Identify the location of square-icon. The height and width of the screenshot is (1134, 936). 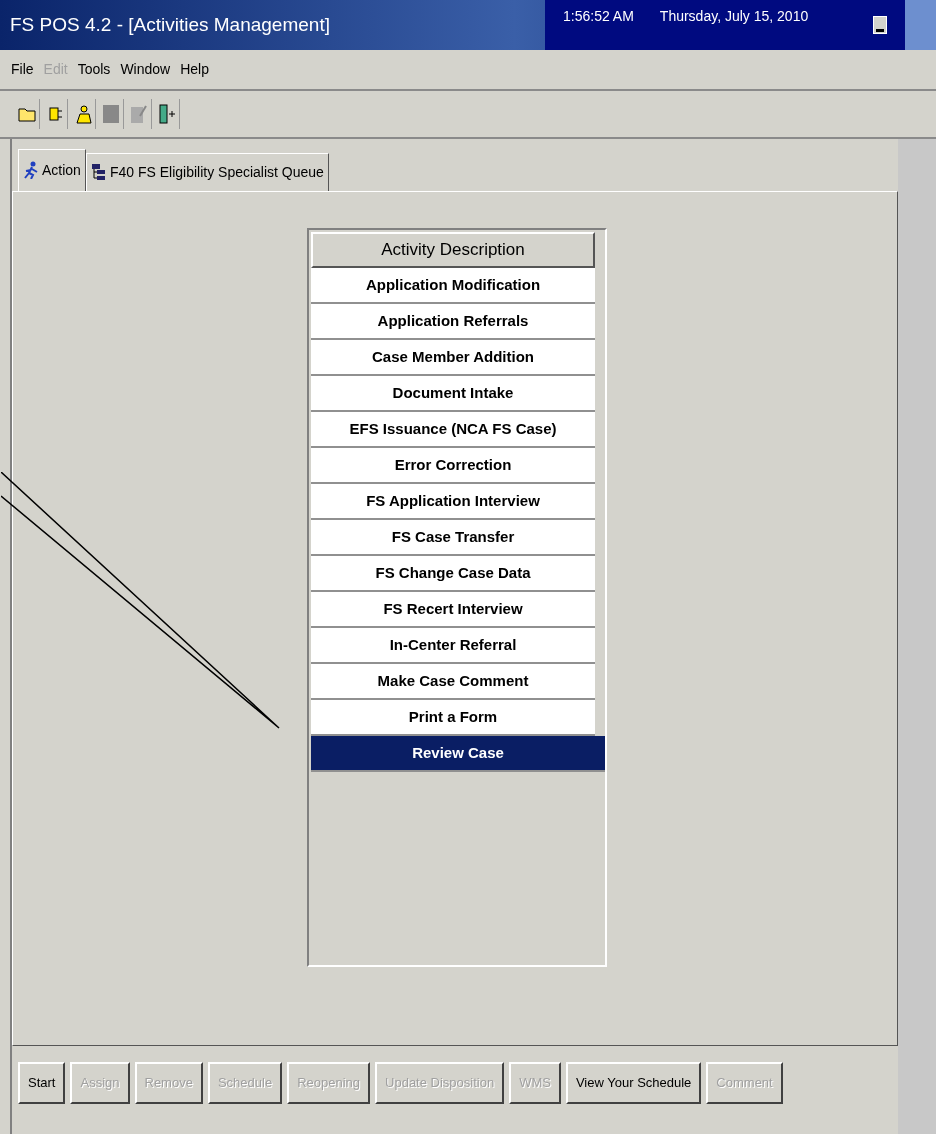
(110, 114).